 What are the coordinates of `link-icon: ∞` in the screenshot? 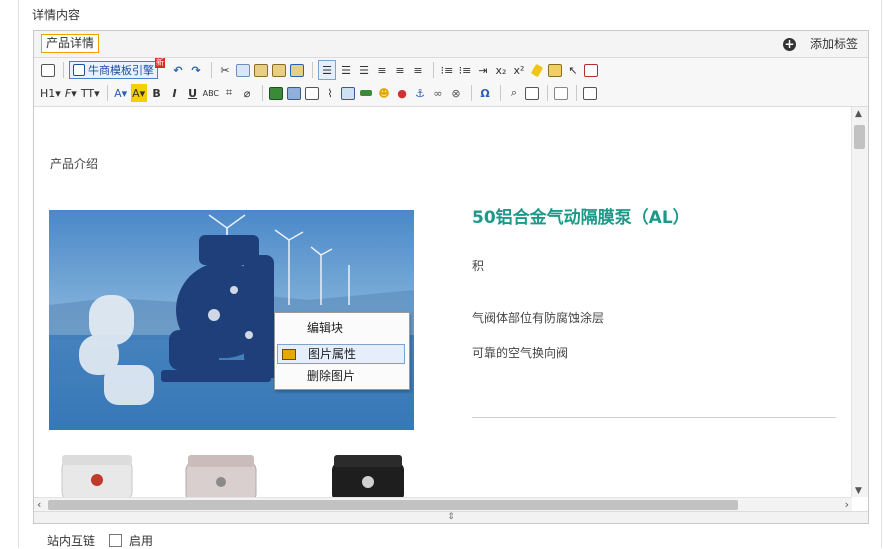 It's located at (438, 93).